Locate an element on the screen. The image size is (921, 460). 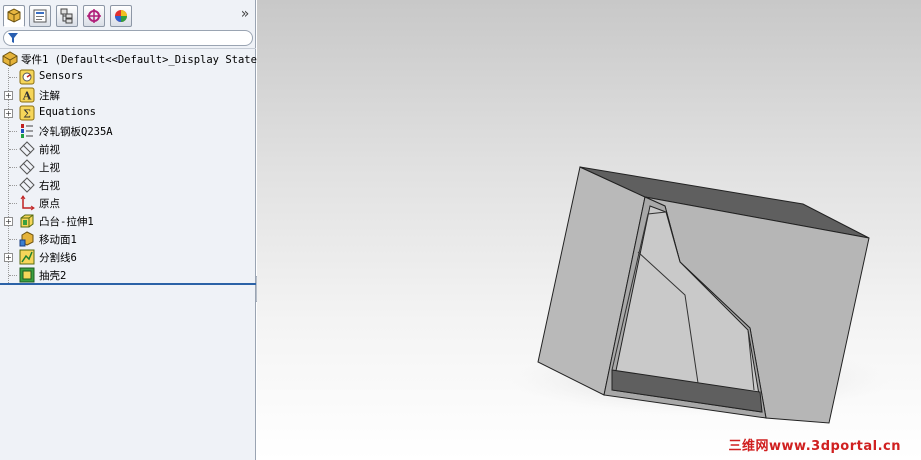
tab-dimxpert-manager is located at coordinates (94, 16).